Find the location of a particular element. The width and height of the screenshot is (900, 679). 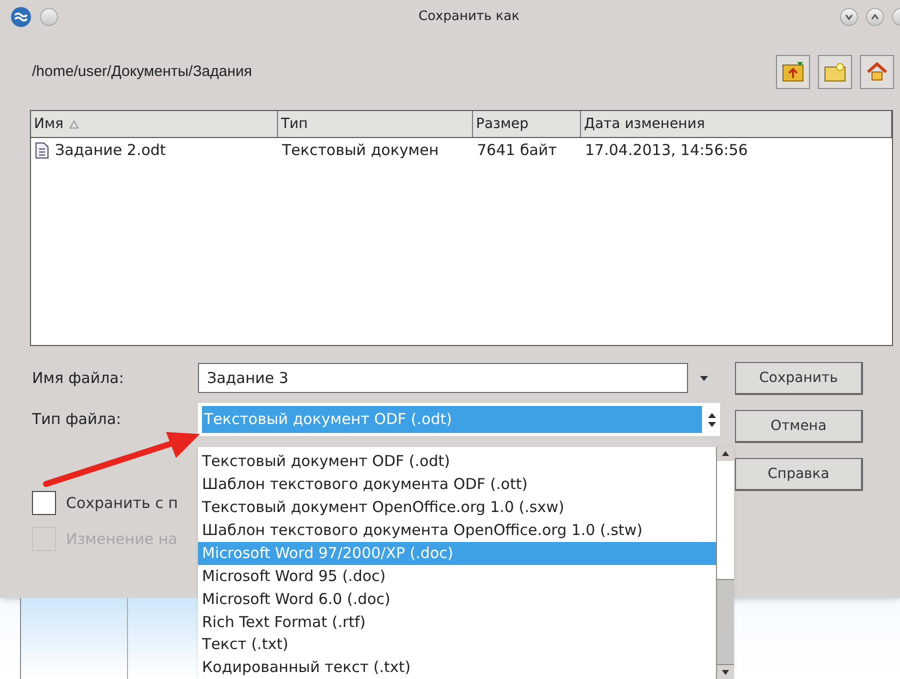

document-icon is located at coordinates (42, 150).